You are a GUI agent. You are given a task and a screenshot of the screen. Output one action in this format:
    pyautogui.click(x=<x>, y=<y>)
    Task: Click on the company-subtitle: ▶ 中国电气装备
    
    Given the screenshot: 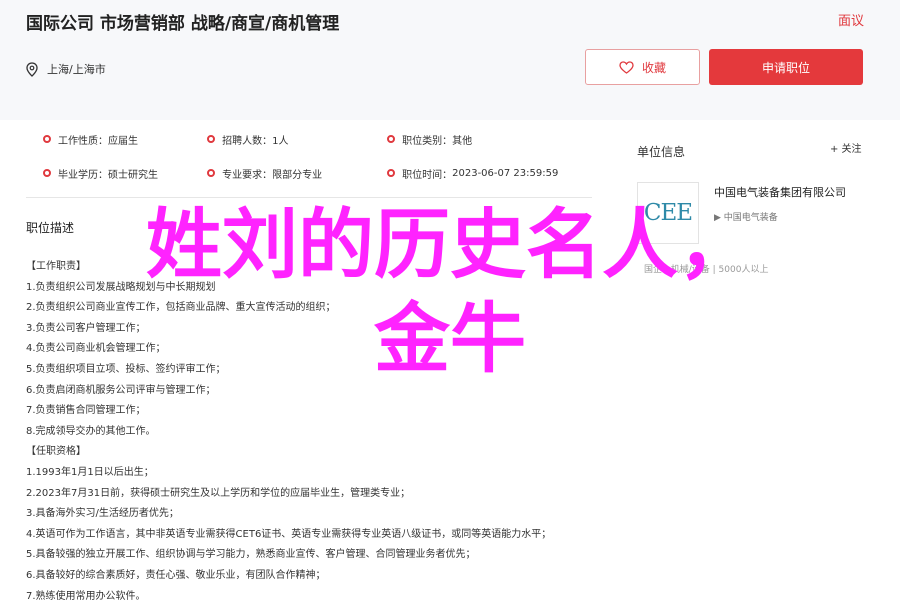 What is the action you would take?
    pyautogui.click(x=746, y=218)
    